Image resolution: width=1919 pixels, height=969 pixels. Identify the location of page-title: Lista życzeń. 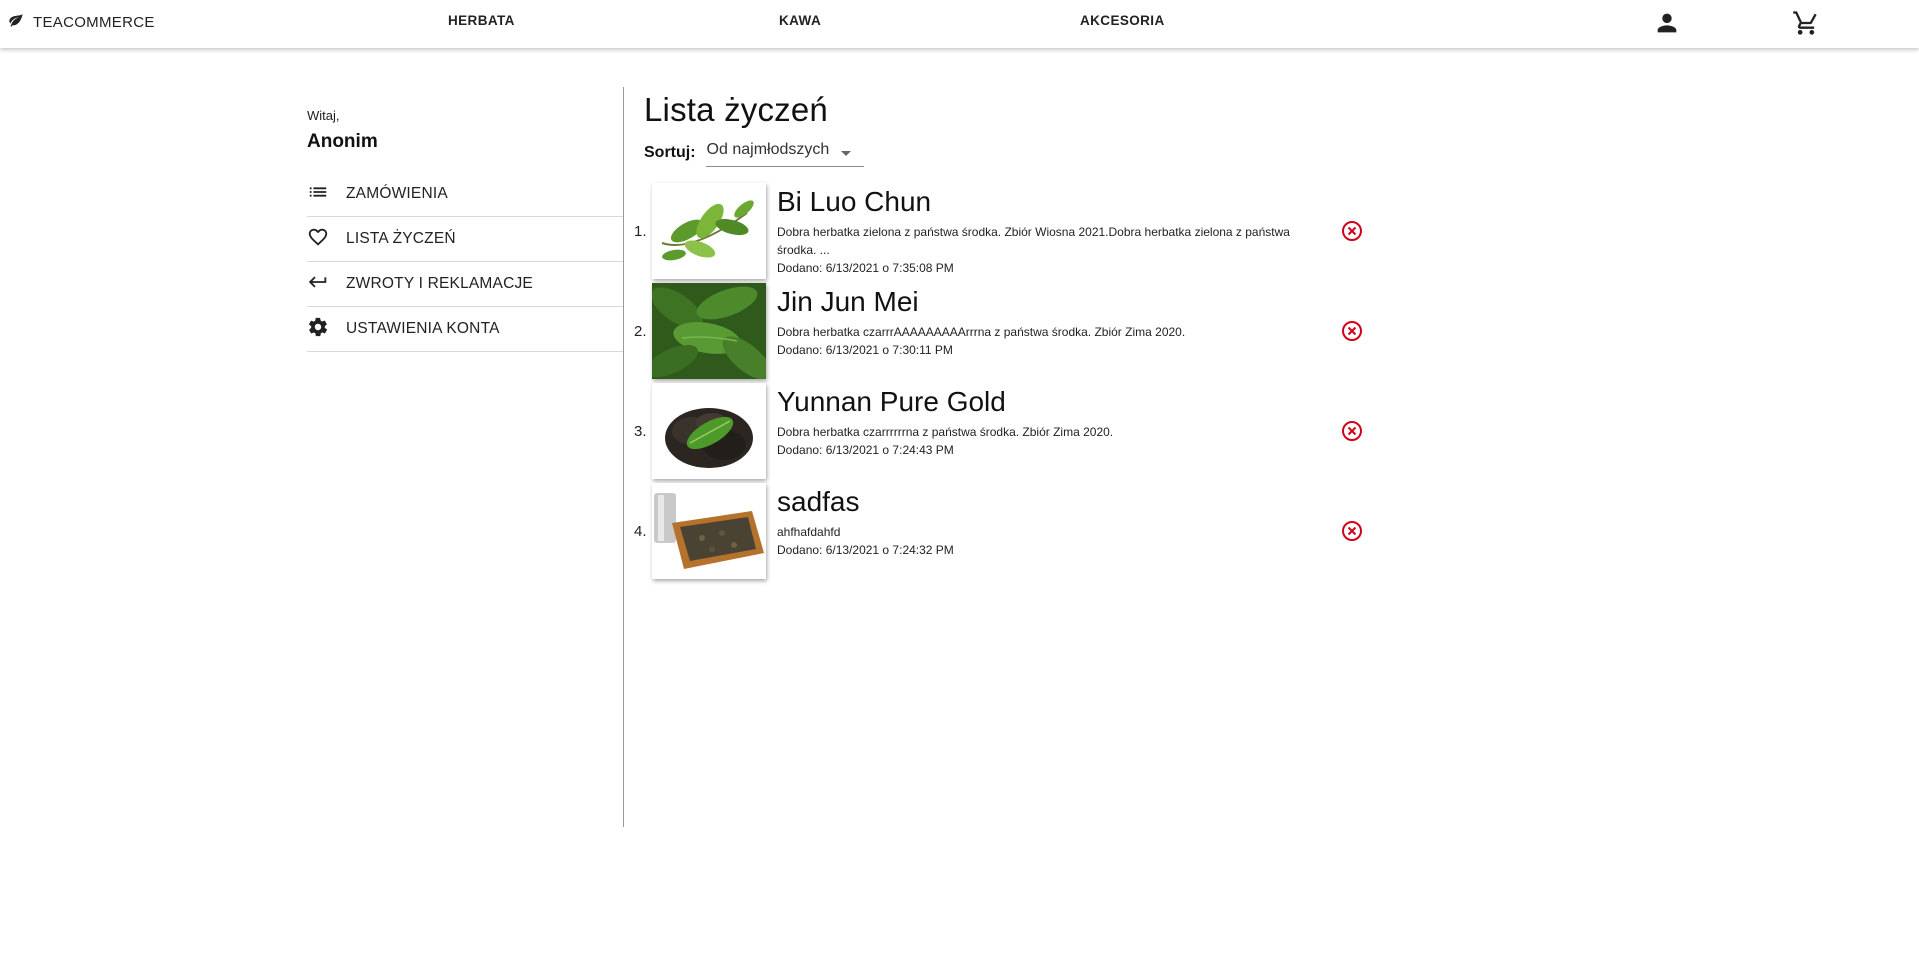
(736, 109).